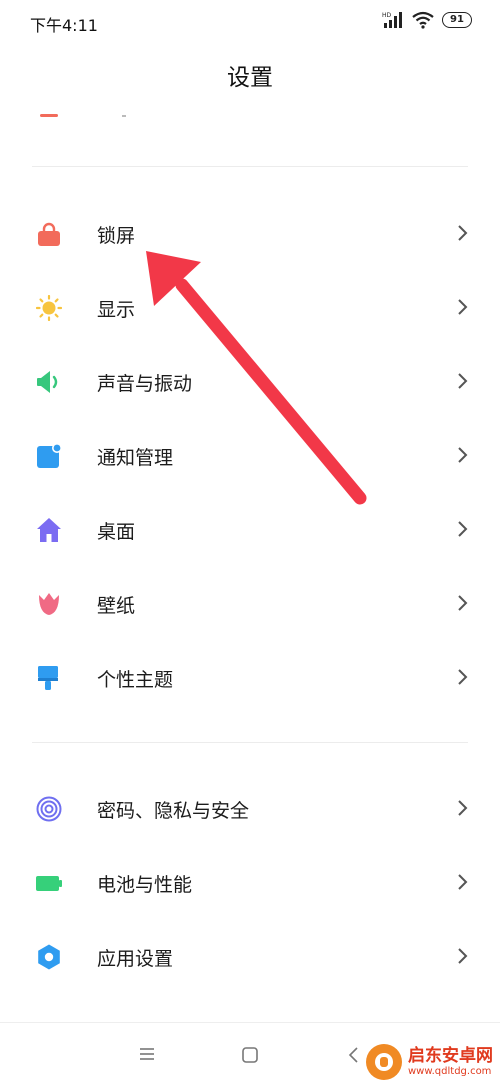 The width and height of the screenshot is (500, 1085). What do you see at coordinates (450, 1071) in the screenshot?
I see `watermark-url: www.qdltdg.com` at bounding box center [450, 1071].